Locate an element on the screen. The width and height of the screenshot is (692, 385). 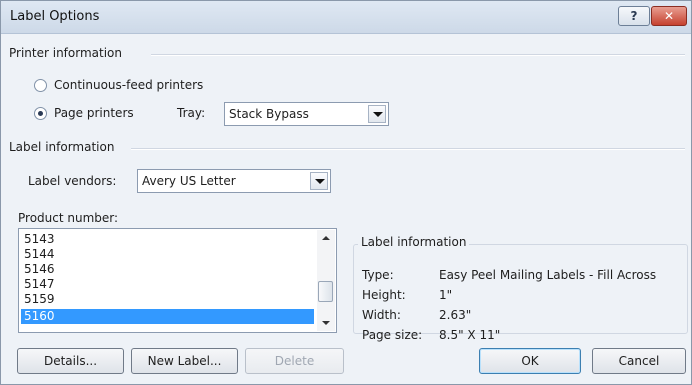
delete-button: Delete is located at coordinates (294, 361).